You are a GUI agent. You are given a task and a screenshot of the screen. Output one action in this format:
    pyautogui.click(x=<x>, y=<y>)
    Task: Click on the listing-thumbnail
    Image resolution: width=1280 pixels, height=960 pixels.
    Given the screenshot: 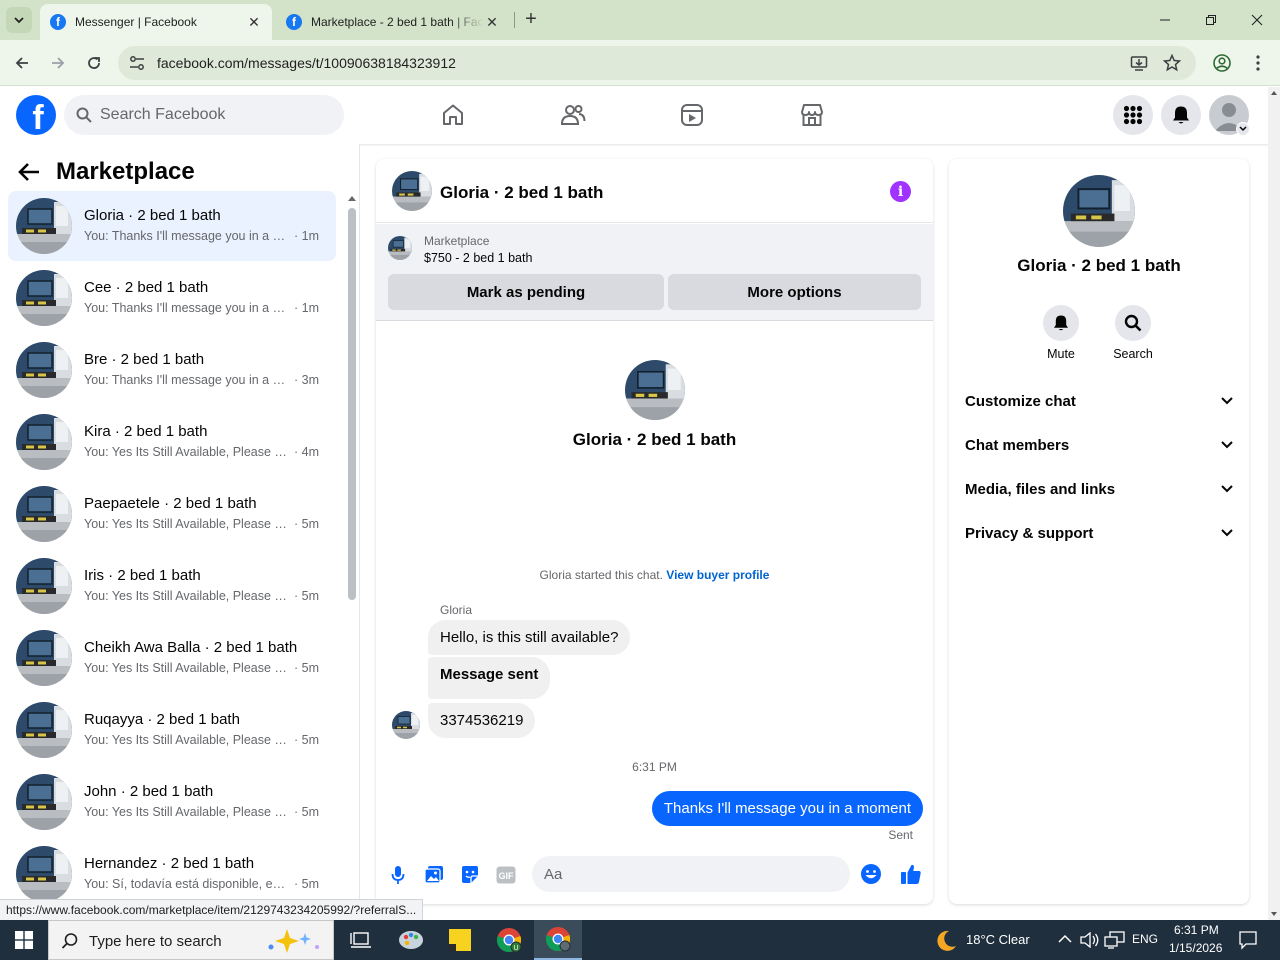 What is the action you would take?
    pyautogui.click(x=400, y=248)
    